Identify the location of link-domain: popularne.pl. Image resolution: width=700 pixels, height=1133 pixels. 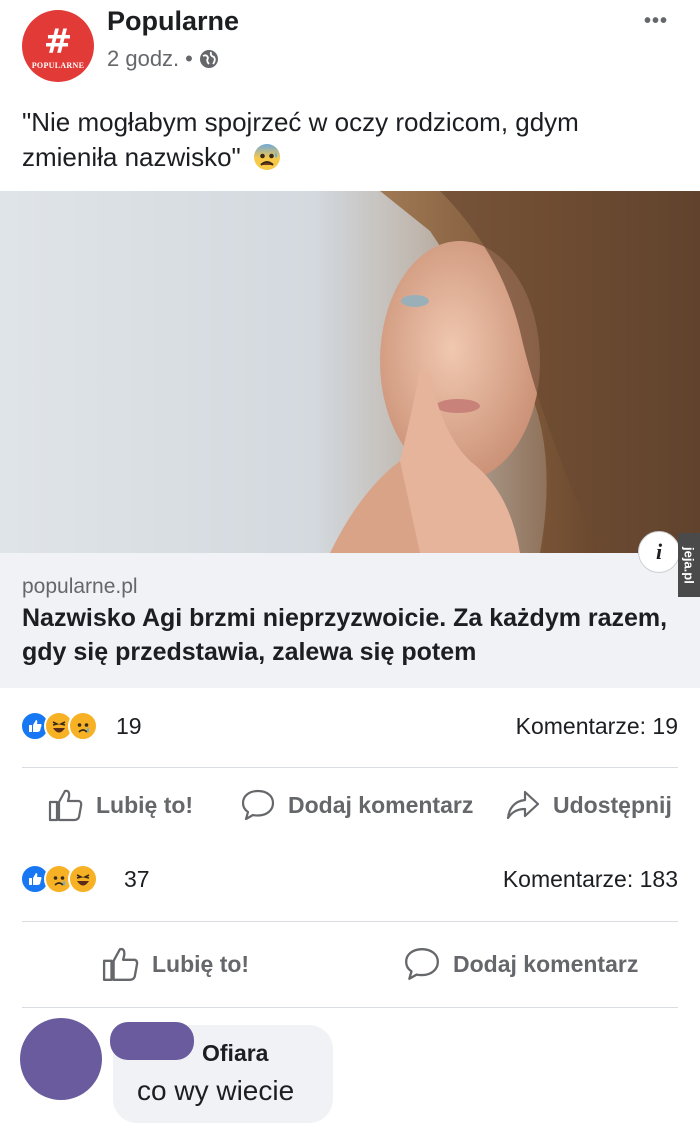
(80, 586).